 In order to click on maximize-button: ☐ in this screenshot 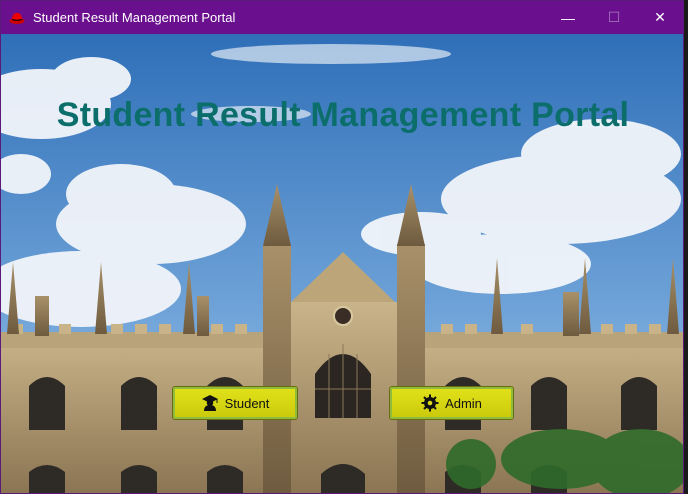, I will do `click(614, 17)`.